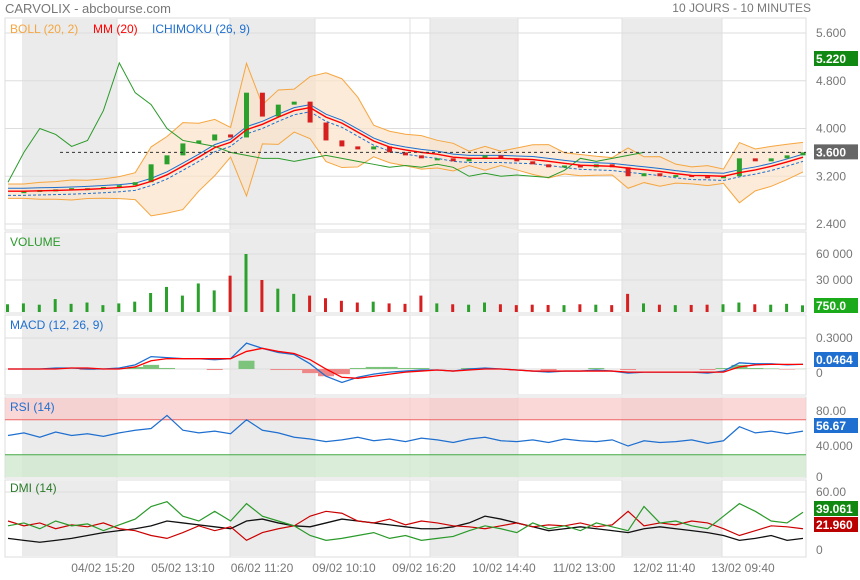  What do you see at coordinates (834, 525) in the screenshot?
I see `dmi-minus-badge: 21.960` at bounding box center [834, 525].